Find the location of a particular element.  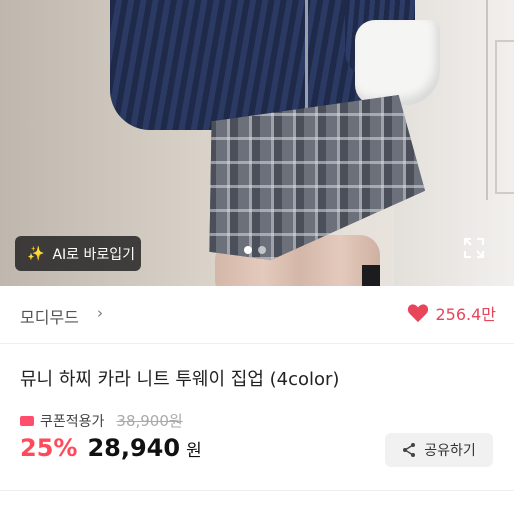

share-button: 공유하기 is located at coordinates (439, 450).